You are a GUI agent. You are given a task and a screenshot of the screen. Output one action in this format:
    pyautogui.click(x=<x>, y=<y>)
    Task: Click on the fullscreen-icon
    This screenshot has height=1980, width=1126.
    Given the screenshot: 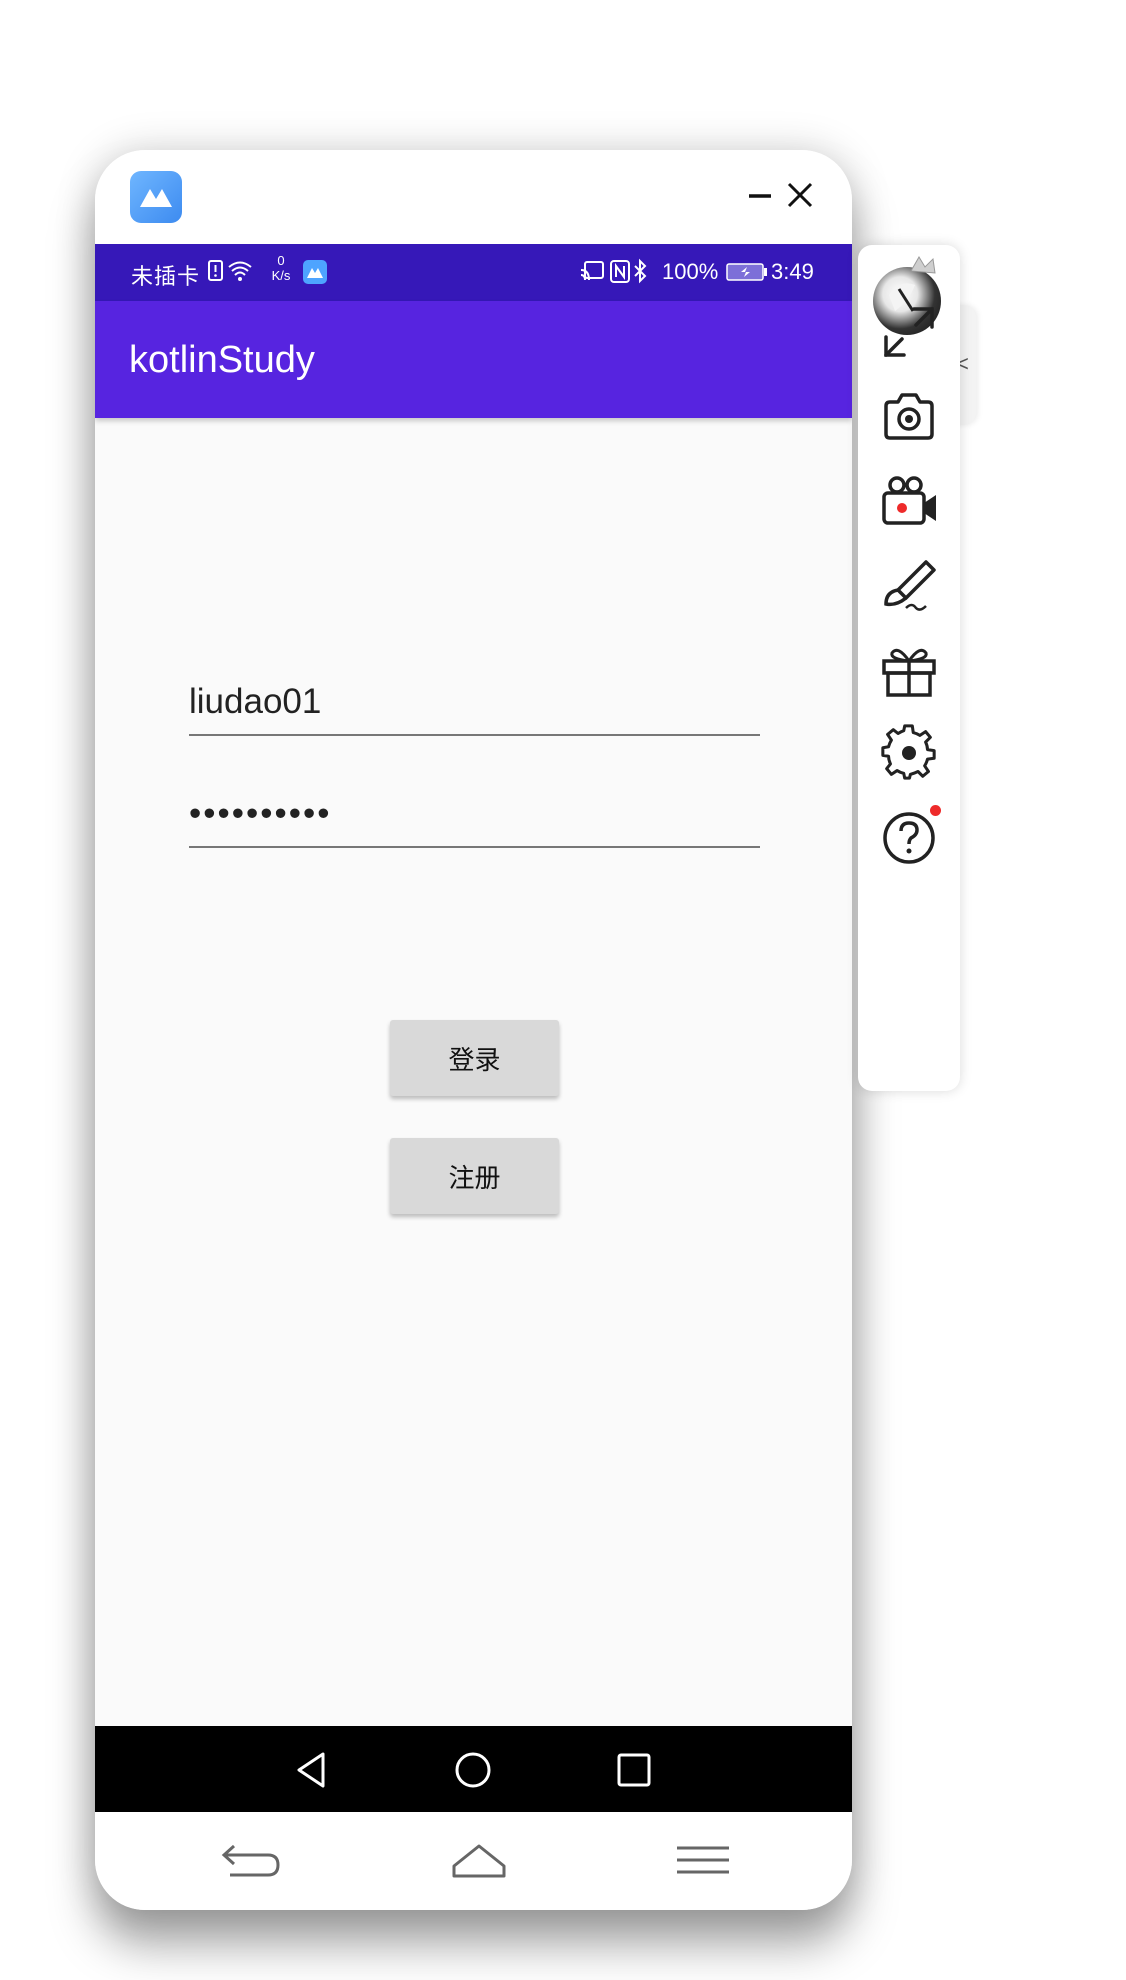 What is the action you would take?
    pyautogui.click(x=909, y=332)
    